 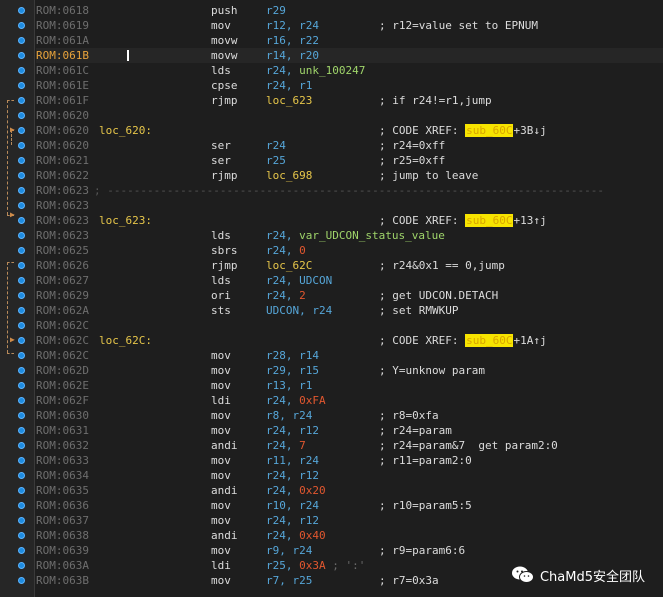 I want to click on operand-name: loc_62C, so click(x=289, y=265).